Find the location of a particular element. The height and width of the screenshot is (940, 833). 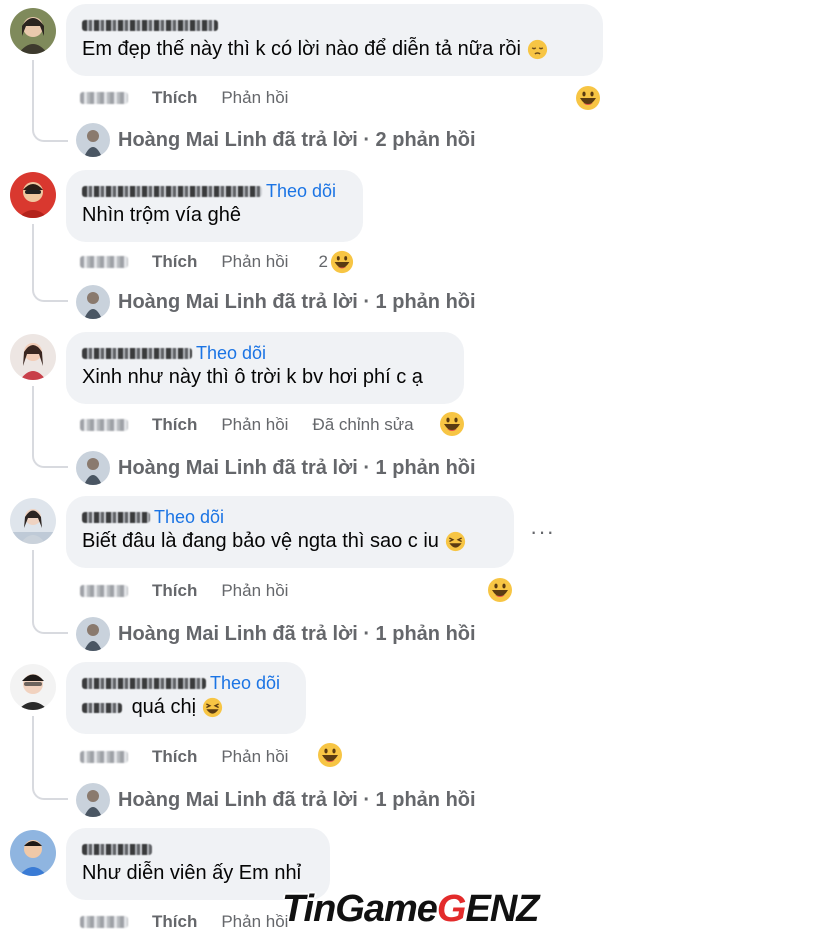

comment-bubble: Theo dõi Nhìn trộm vía ghê is located at coordinates (214, 206).